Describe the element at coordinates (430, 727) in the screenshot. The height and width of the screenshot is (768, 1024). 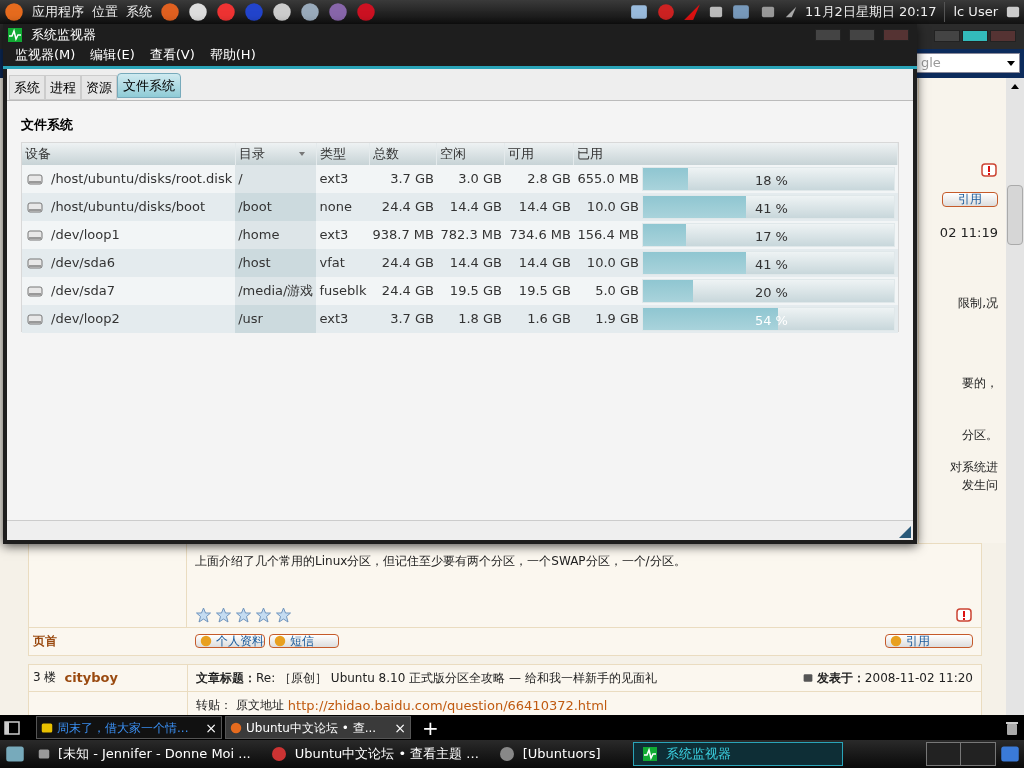
I see `new-tab-button: +` at that location.